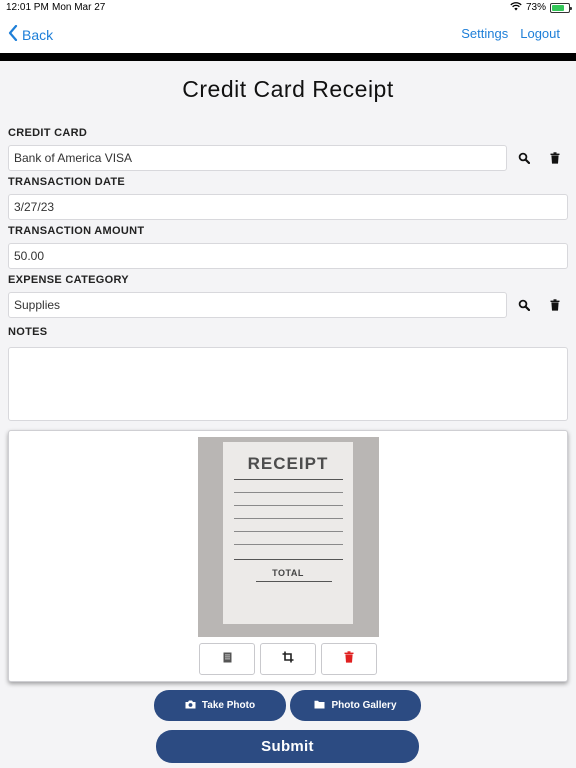 The width and height of the screenshot is (576, 768). What do you see at coordinates (288, 8) in the screenshot?
I see `status-bar: 12:01 PM Mon Mar 27 73%` at bounding box center [288, 8].